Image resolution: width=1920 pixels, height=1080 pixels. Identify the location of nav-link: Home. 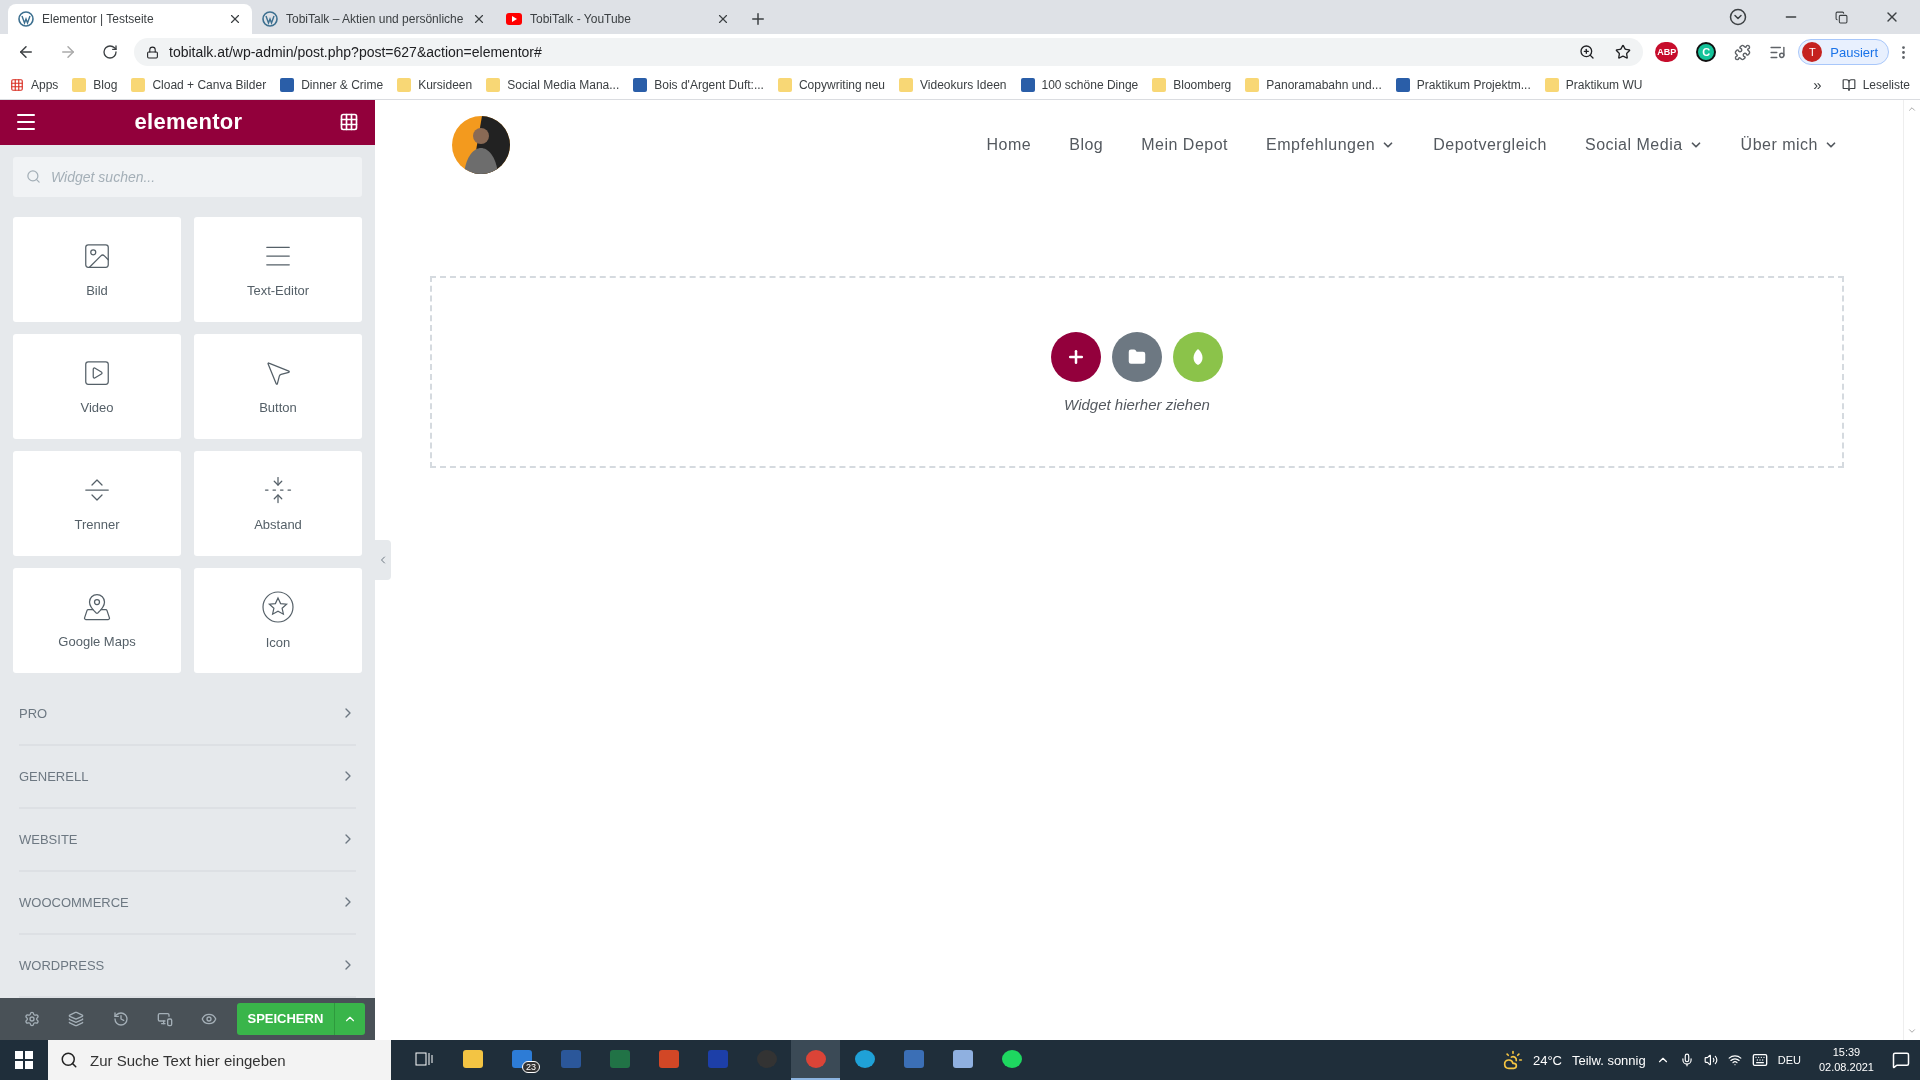
(1009, 145).